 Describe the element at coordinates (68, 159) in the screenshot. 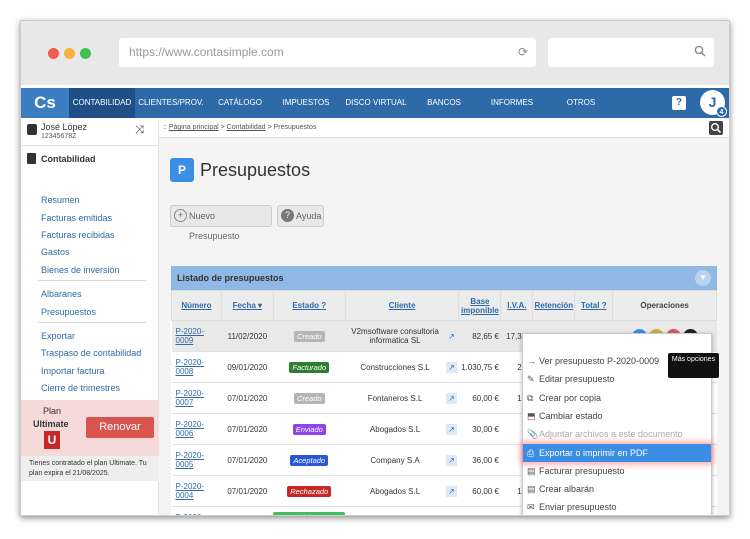

I see `section-label: Contabilidad` at that location.